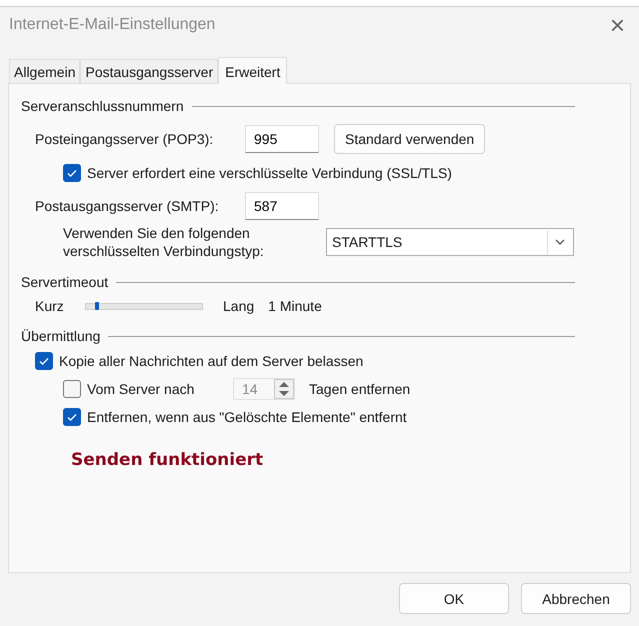 The image size is (639, 626). I want to click on annotation-text: Senden funktioniert, so click(167, 460).